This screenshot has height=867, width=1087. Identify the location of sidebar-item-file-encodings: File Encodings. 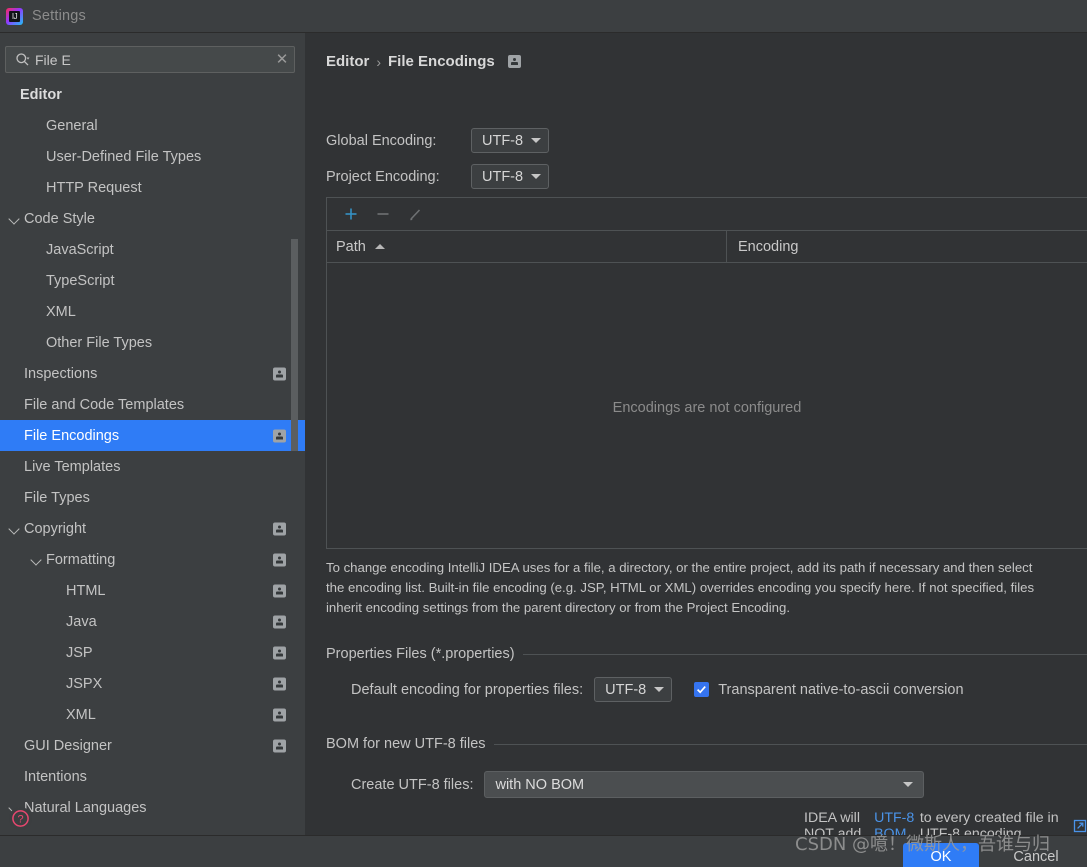
(152, 435).